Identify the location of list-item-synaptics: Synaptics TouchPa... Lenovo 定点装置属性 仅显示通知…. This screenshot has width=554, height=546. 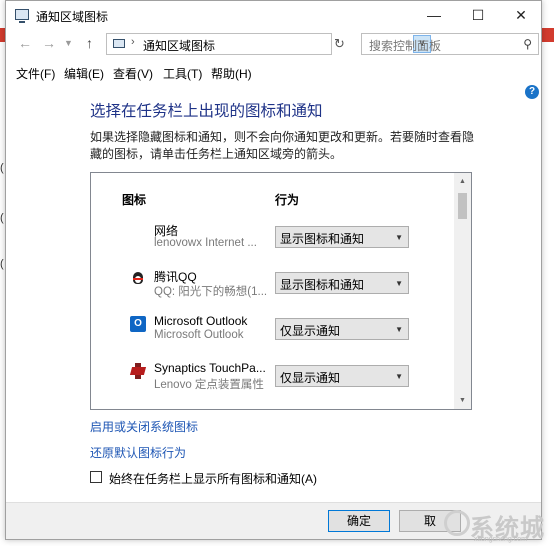
(273, 384).